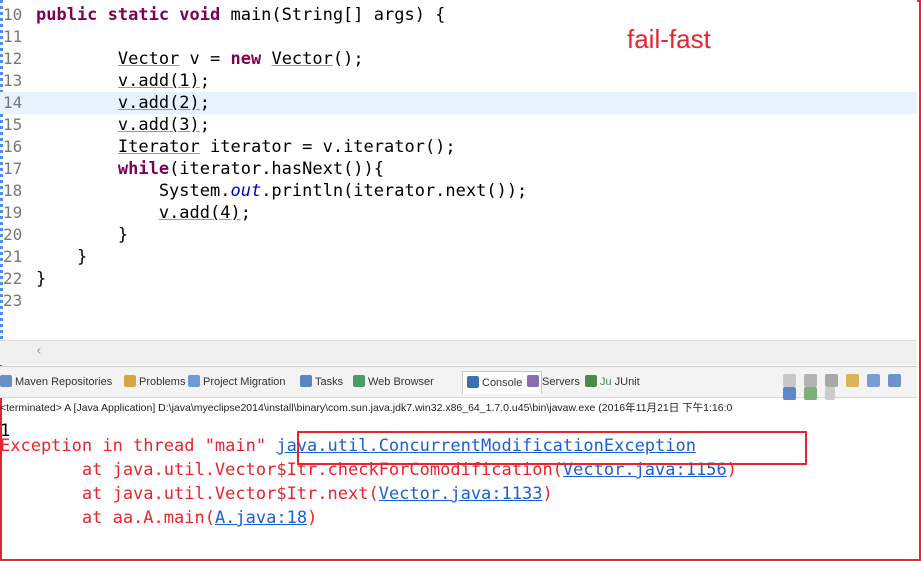  I want to click on tab-label: Maven Repositories, so click(64, 382).